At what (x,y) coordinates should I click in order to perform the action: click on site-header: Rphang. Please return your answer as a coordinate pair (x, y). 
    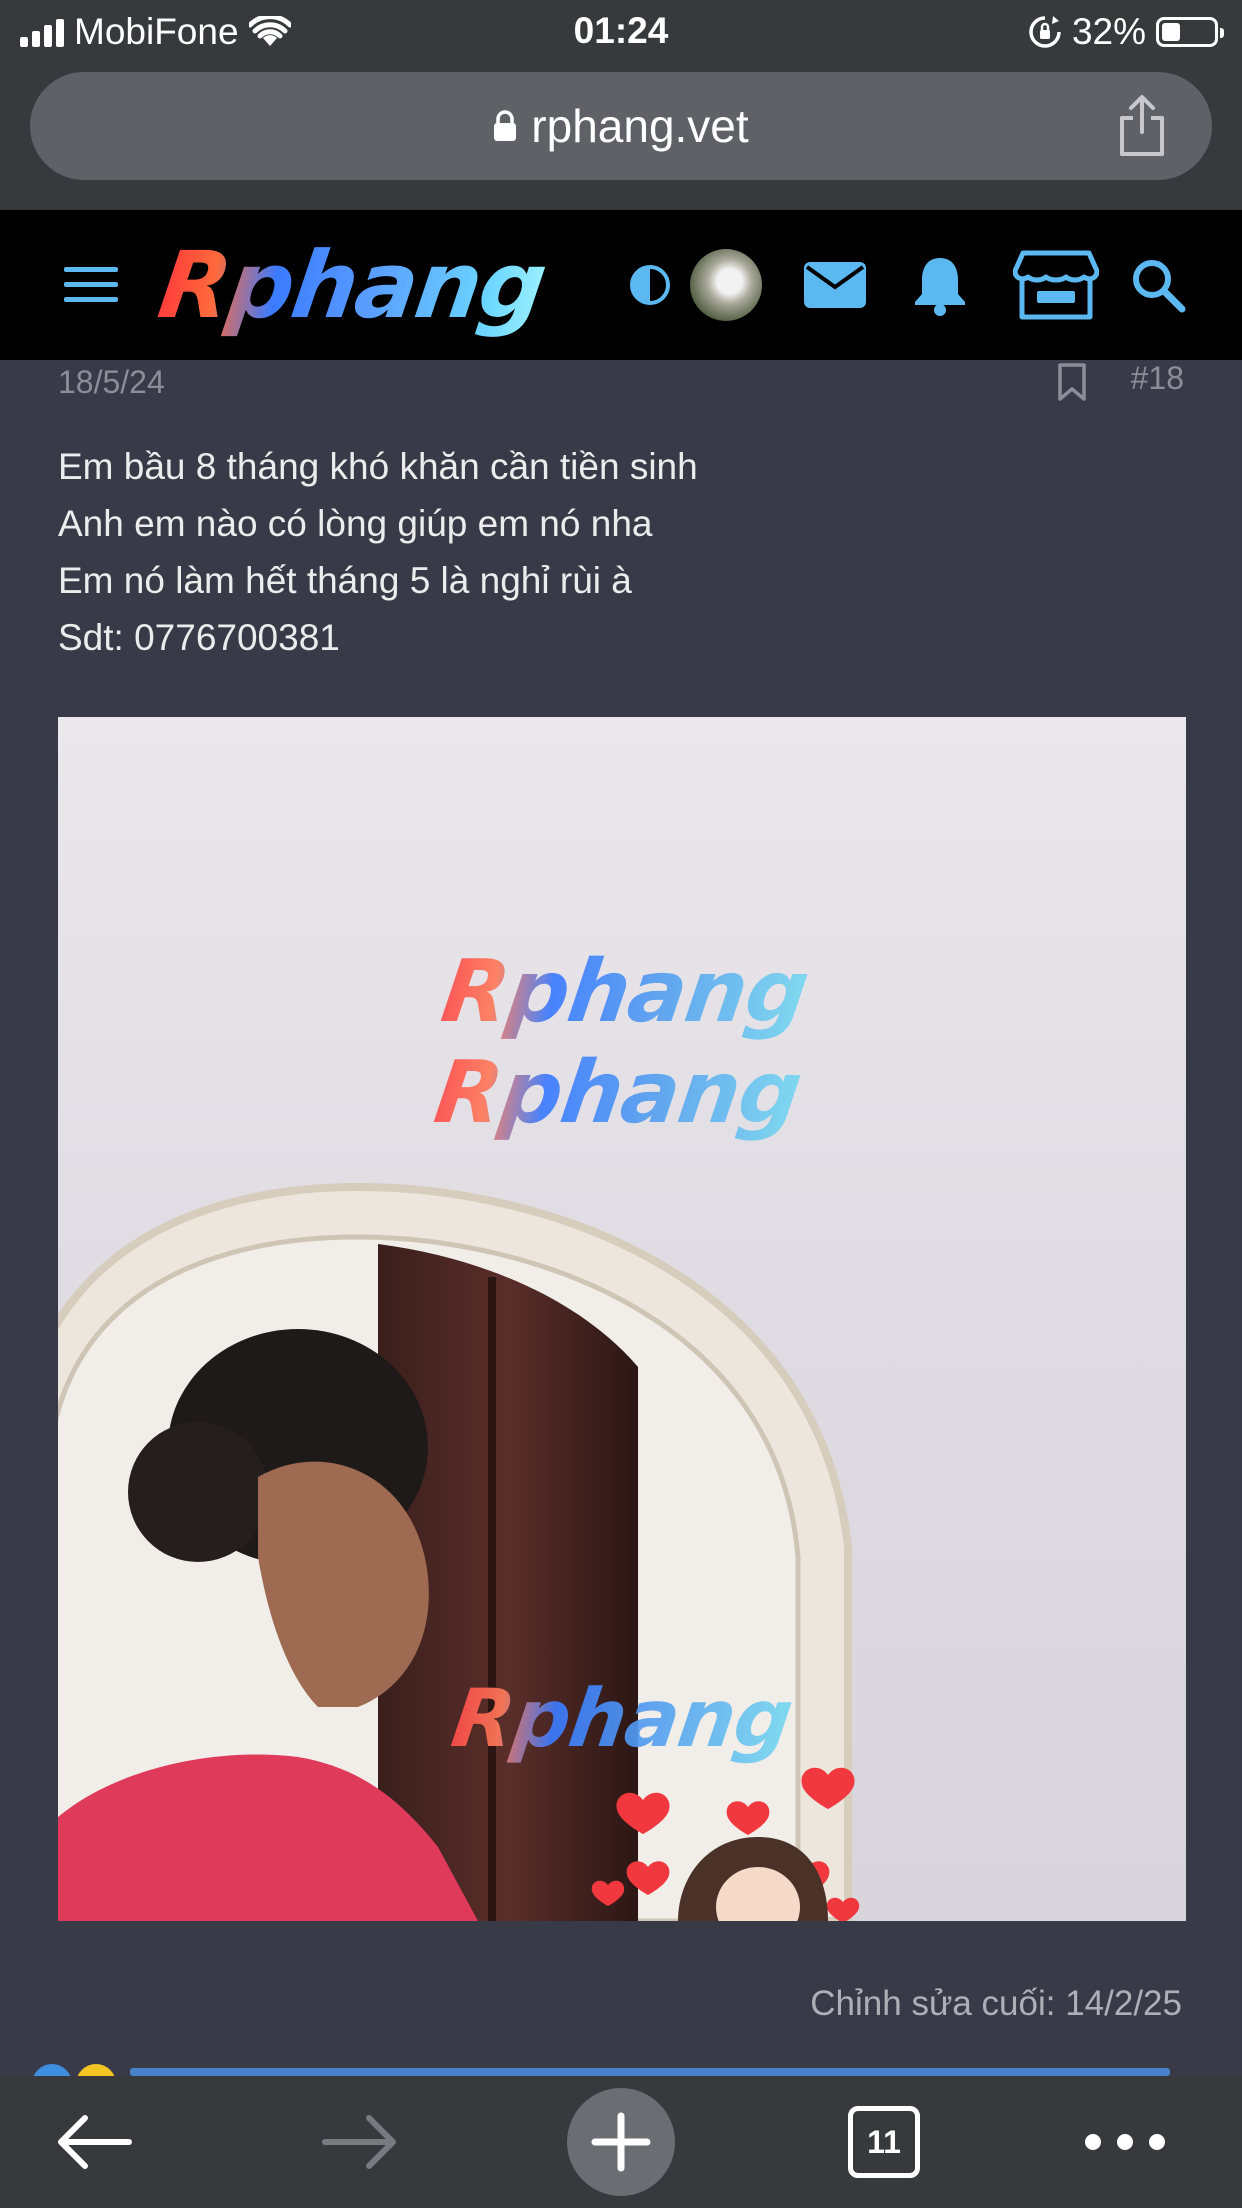
    Looking at the image, I should click on (621, 285).